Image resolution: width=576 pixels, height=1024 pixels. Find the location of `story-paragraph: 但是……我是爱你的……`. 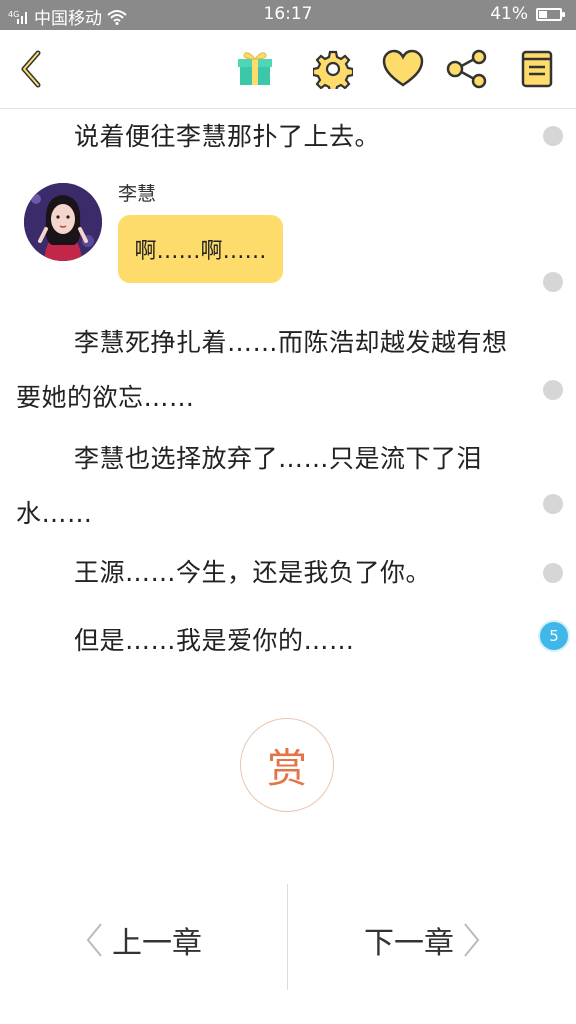

story-paragraph: 但是……我是爱你的…… is located at coordinates (214, 640).